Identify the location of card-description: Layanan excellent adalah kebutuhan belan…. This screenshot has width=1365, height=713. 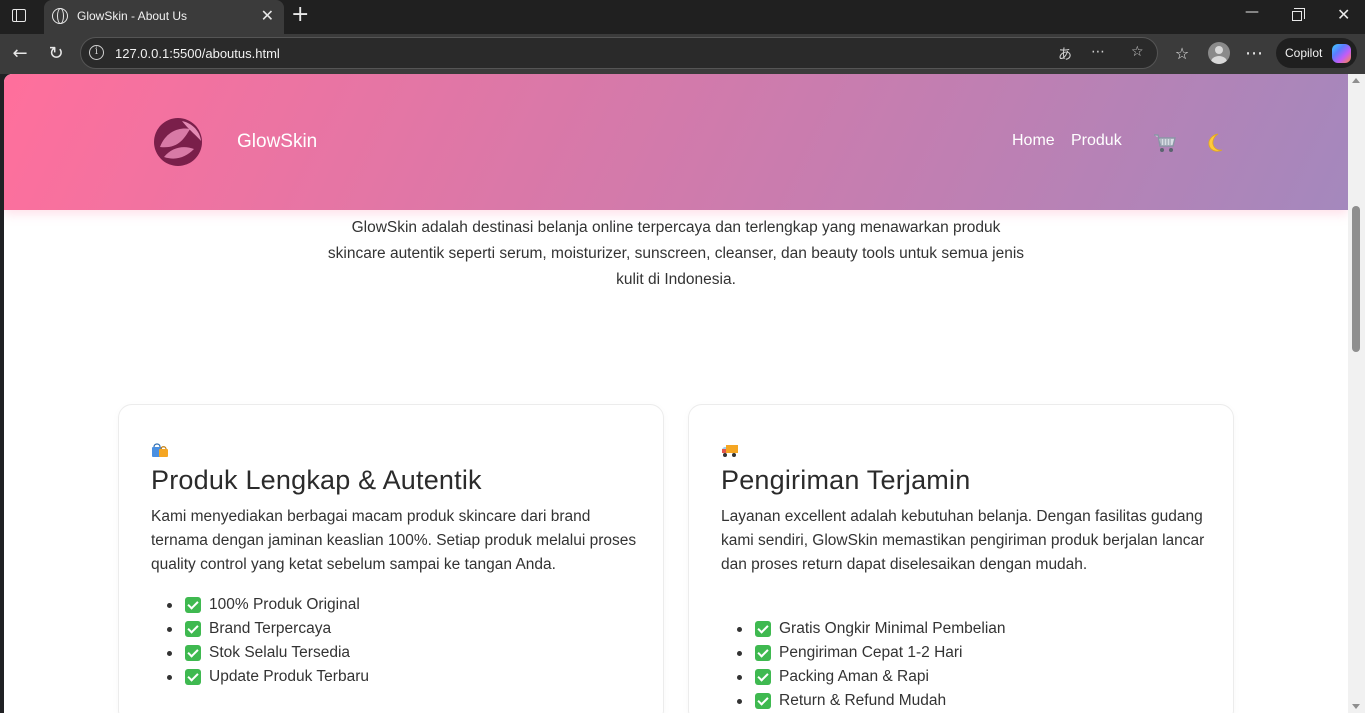
(963, 540).